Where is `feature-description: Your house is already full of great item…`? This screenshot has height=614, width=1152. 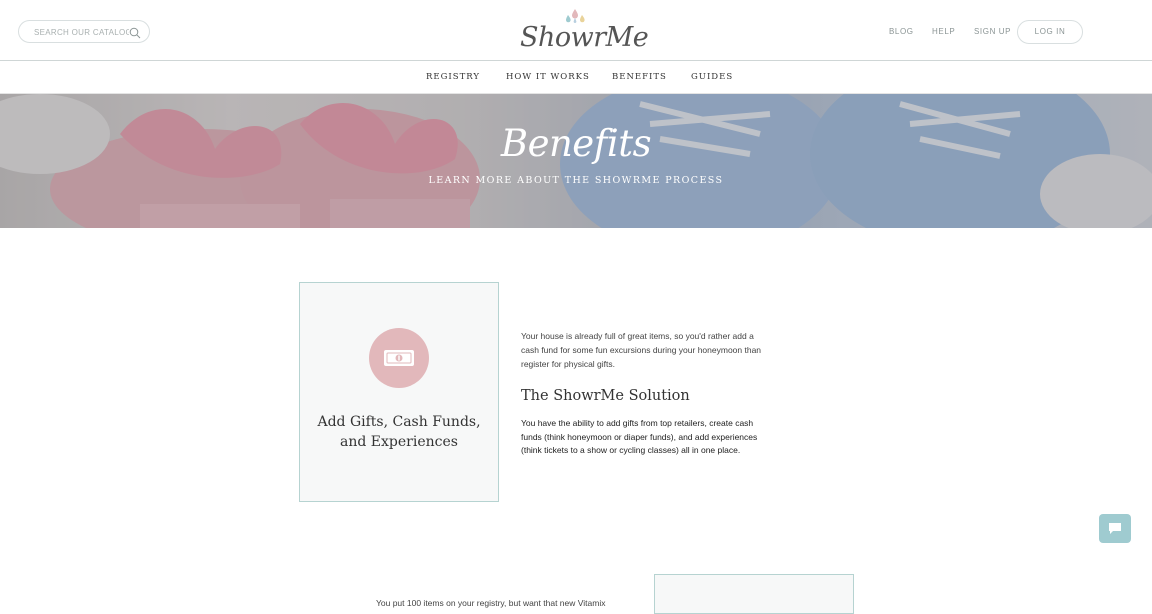
feature-description: Your house is already full of great item… is located at coordinates (641, 350).